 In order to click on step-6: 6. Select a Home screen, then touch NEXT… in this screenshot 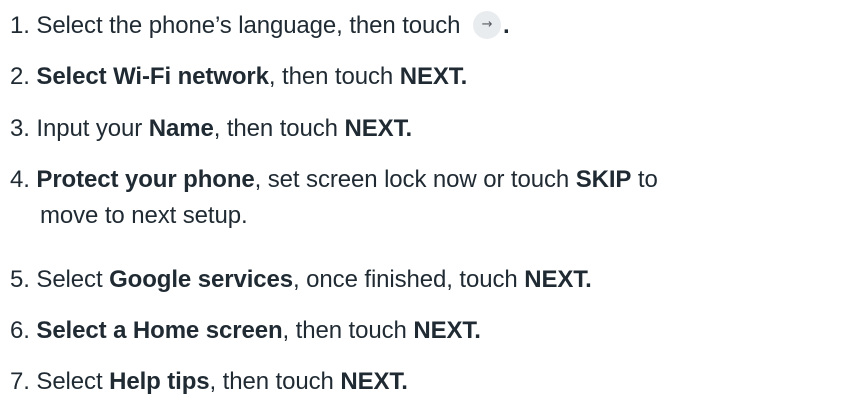, I will do `click(429, 331)`.